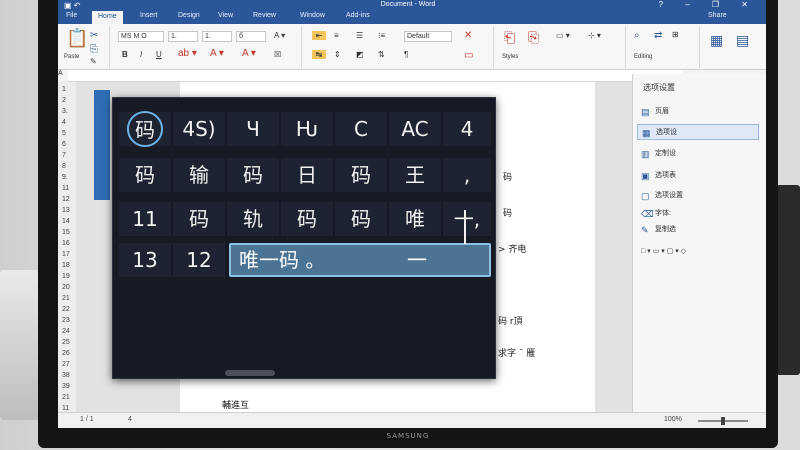  I want to click on find-icon: ⌕, so click(637, 35).